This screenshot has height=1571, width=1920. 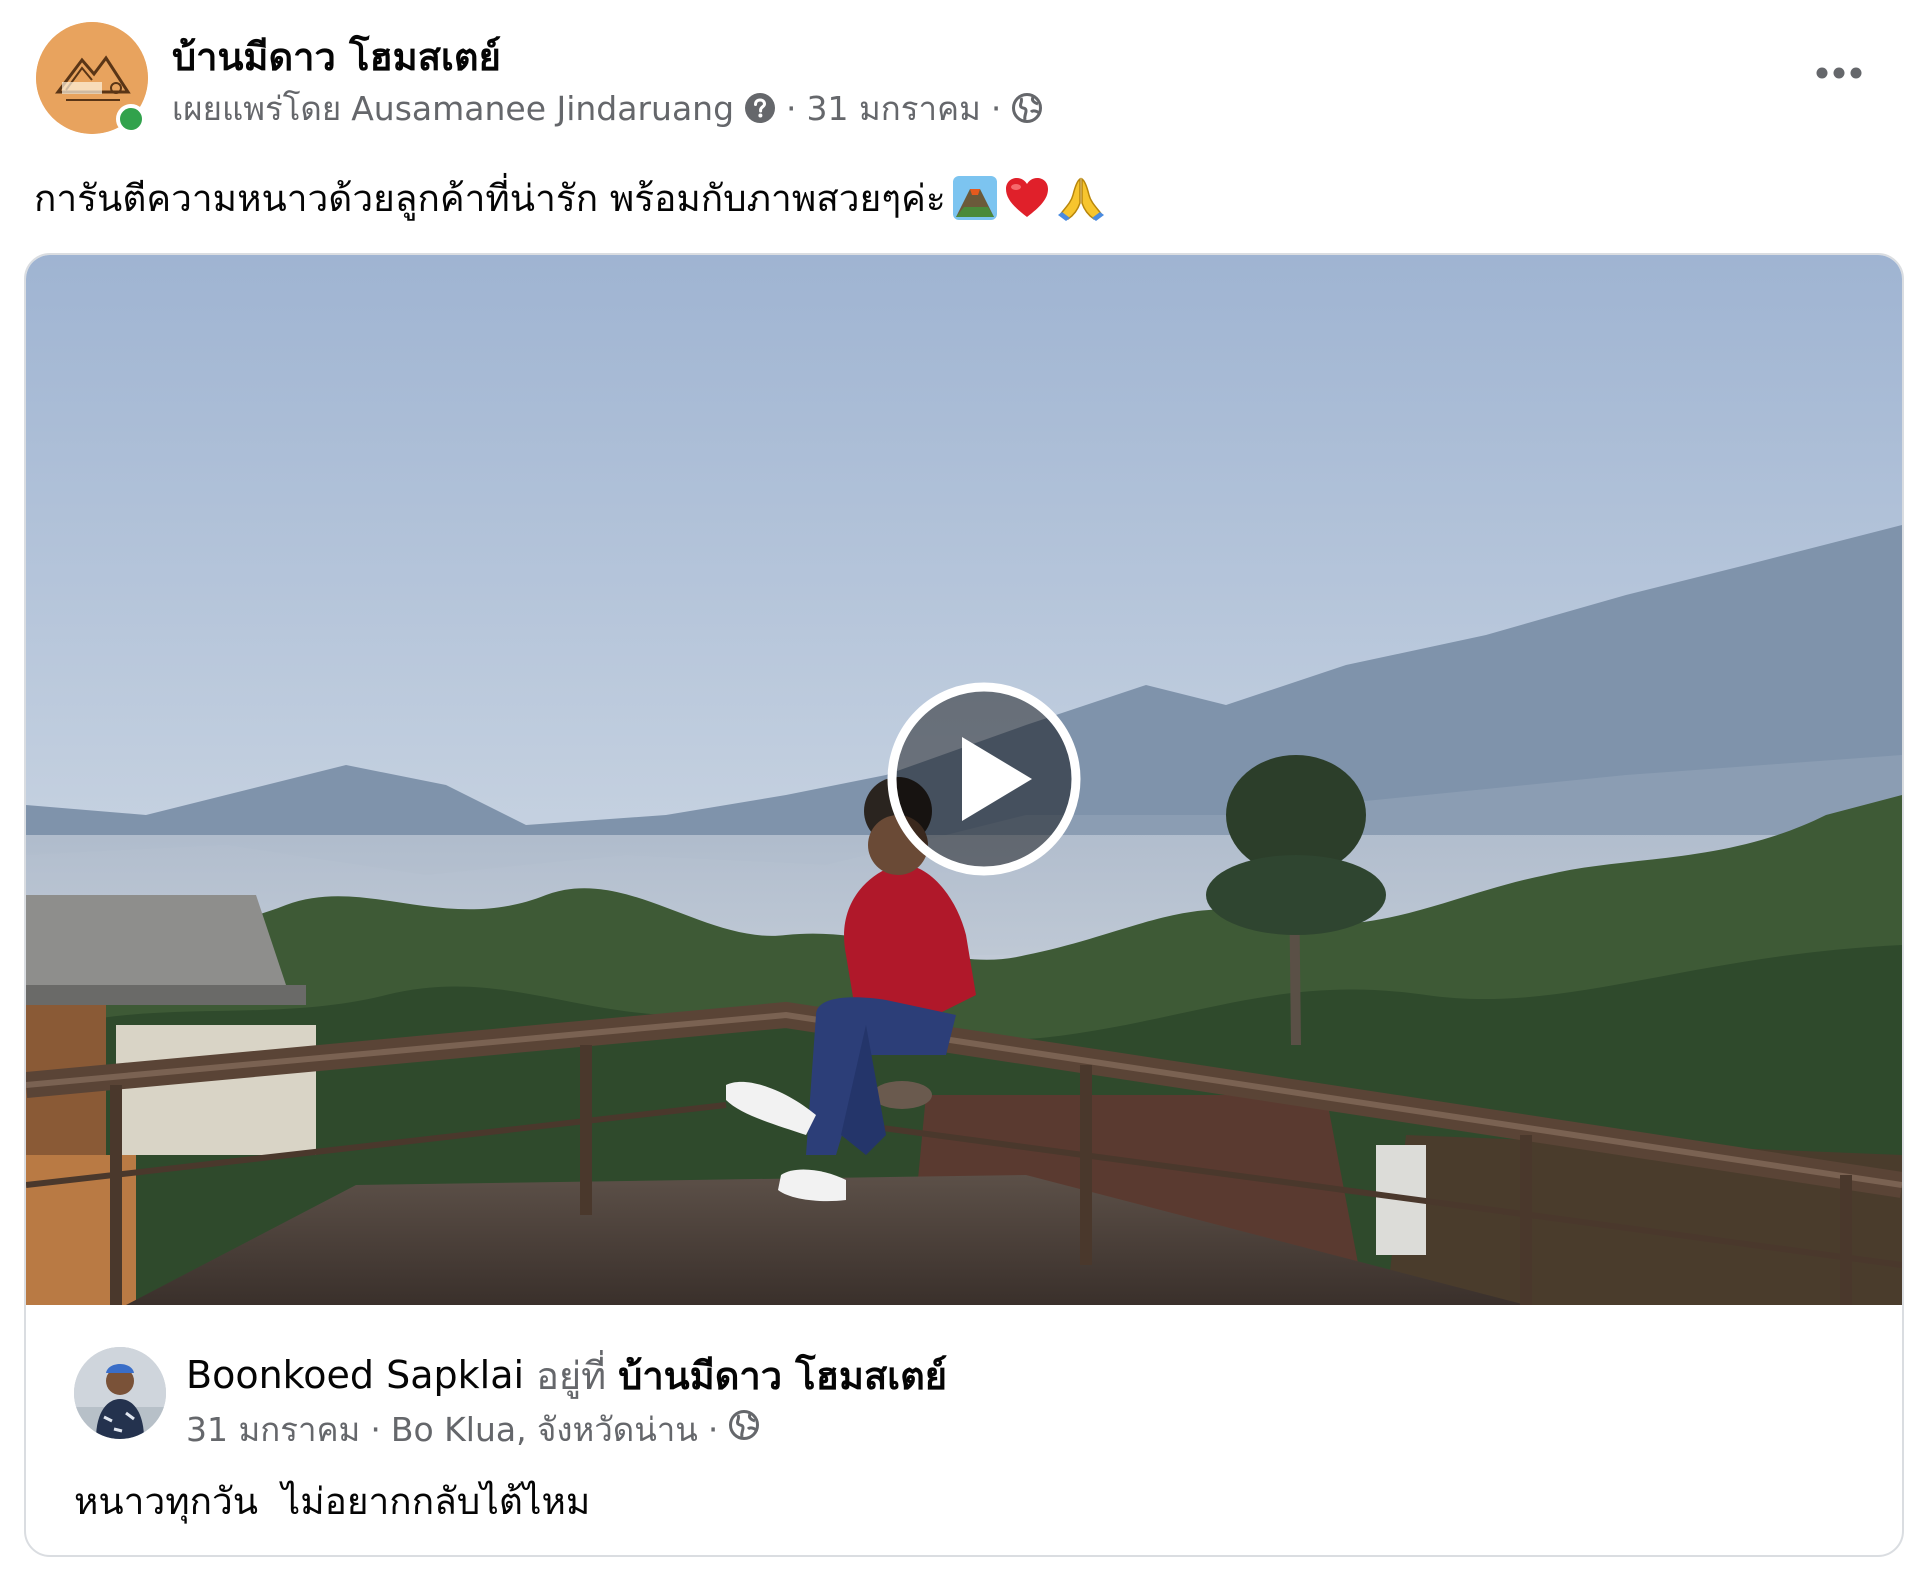 I want to click on shared-at-label: อยู่ที่, so click(x=571, y=1375).